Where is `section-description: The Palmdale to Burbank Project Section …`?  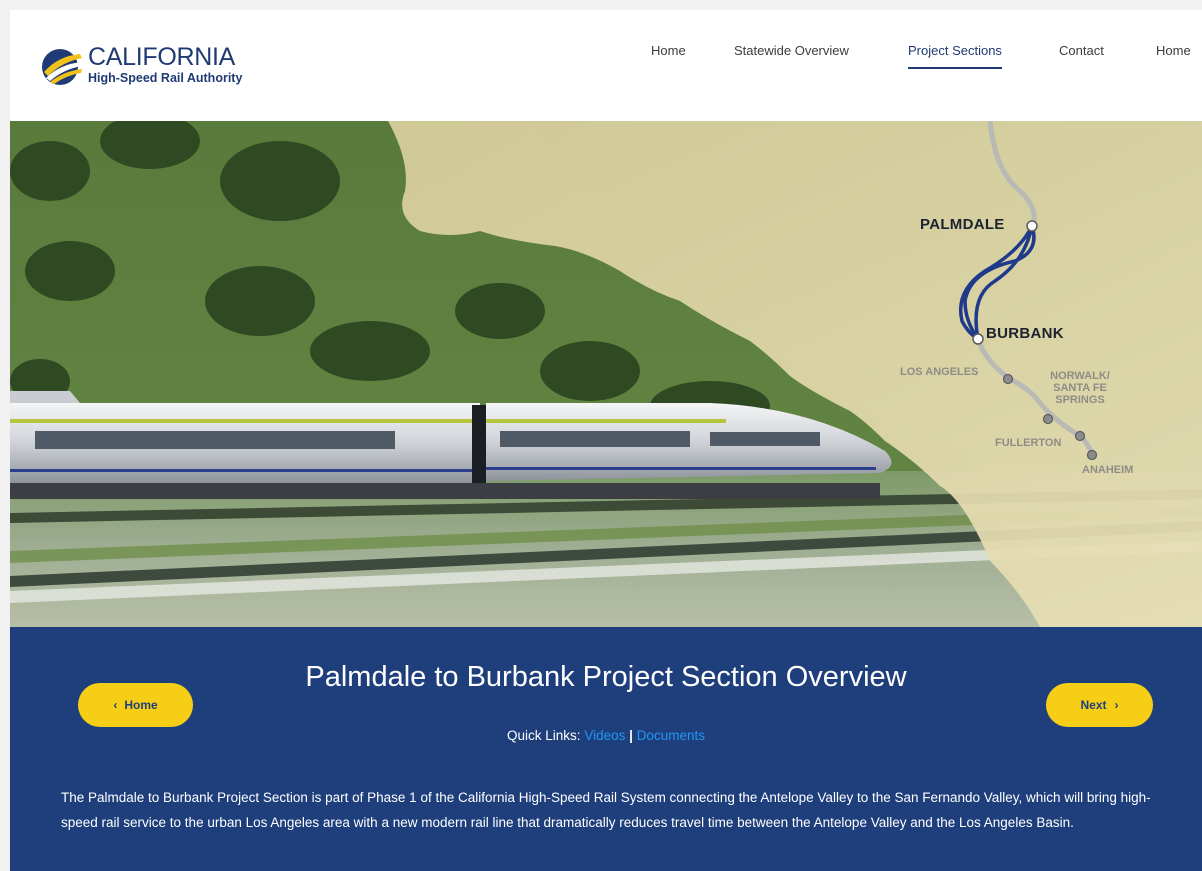 section-description: The Palmdale to Burbank Project Section … is located at coordinates (606, 810).